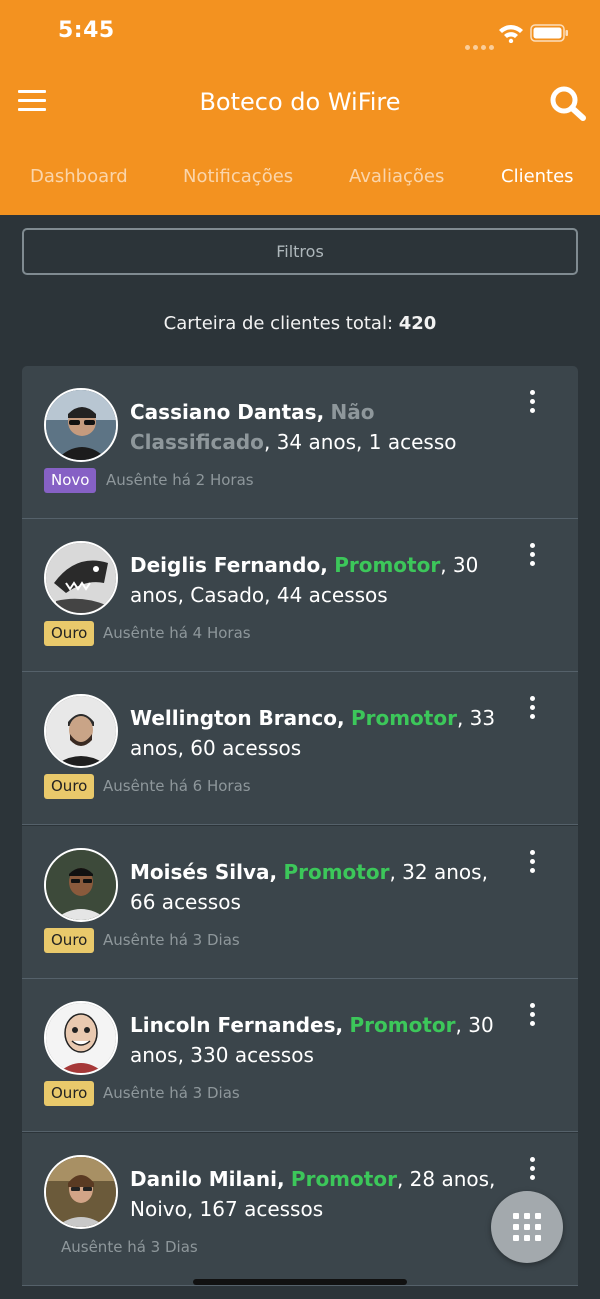 This screenshot has width=600, height=1299. What do you see at coordinates (79, 176) in the screenshot?
I see `tab-dashboard: Dashboard` at bounding box center [79, 176].